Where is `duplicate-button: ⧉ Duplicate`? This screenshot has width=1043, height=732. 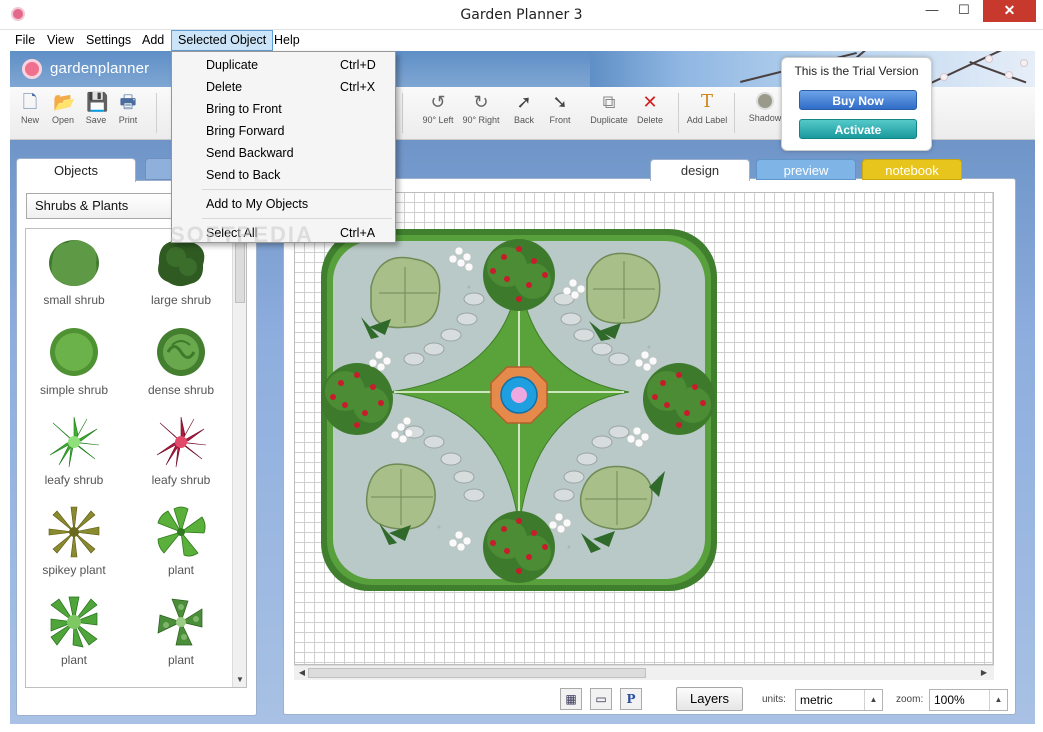
duplicate-button: ⧉ Duplicate is located at coordinates (609, 108).